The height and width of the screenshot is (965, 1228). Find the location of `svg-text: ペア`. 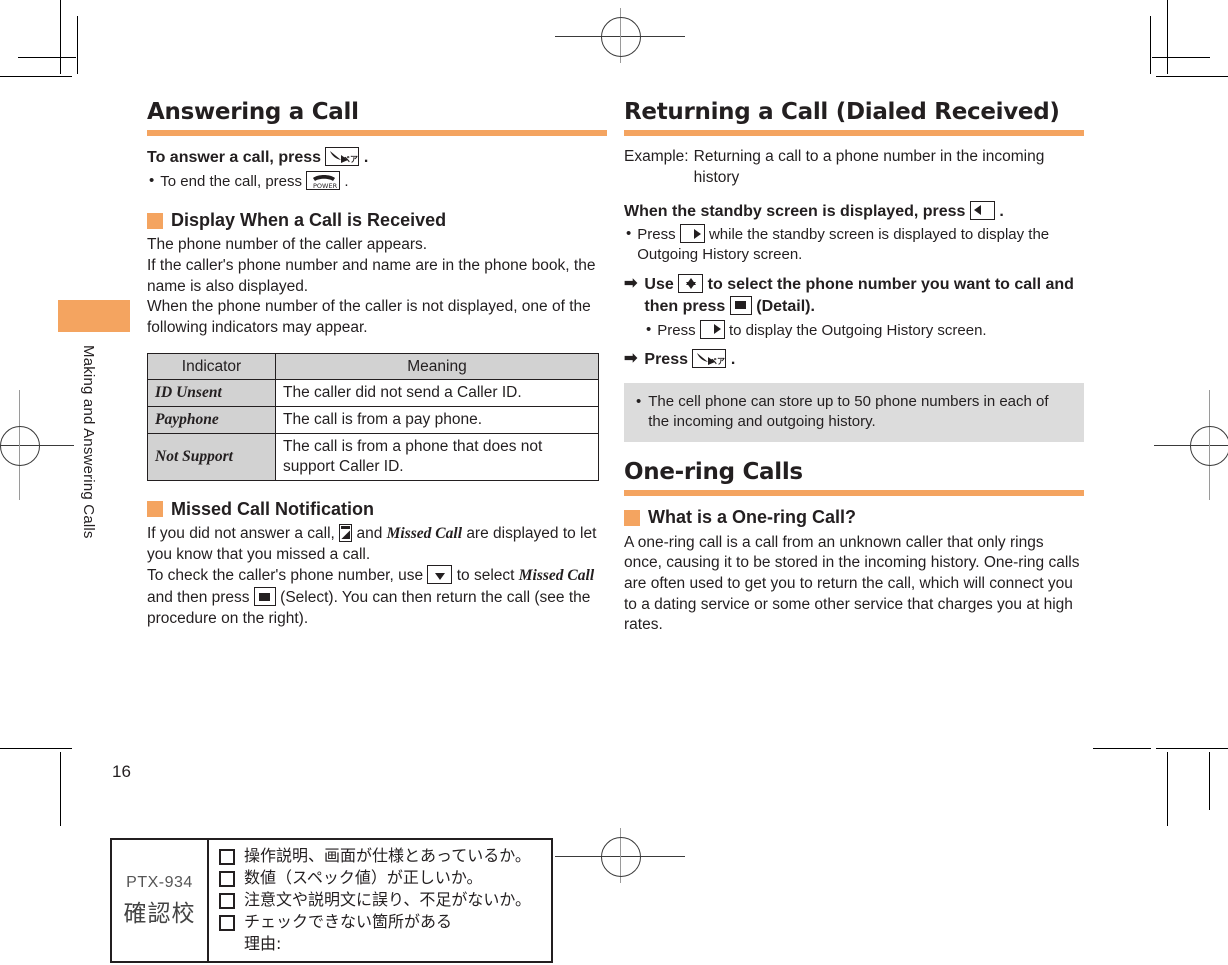

svg-text: ペア is located at coordinates (350, 159).